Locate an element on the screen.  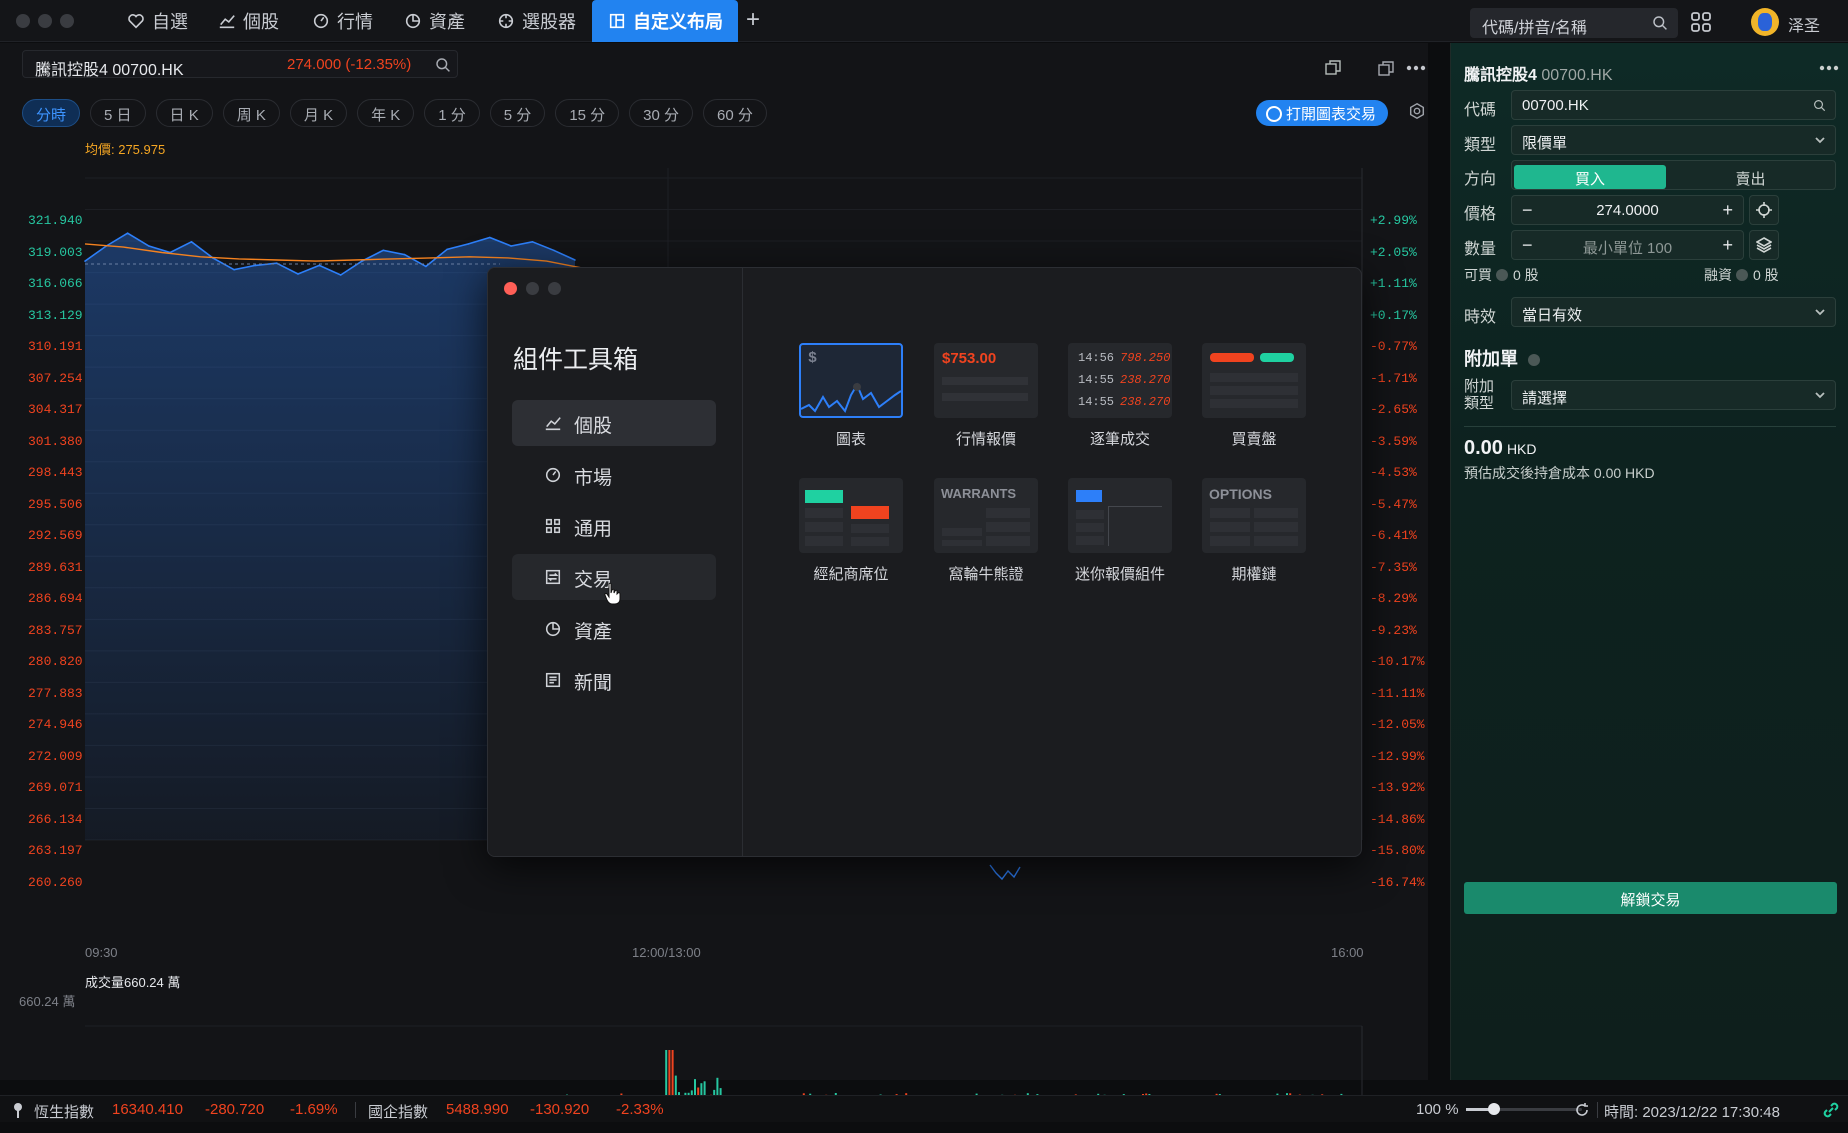
qty-decrement: − is located at coordinates (1527, 245).